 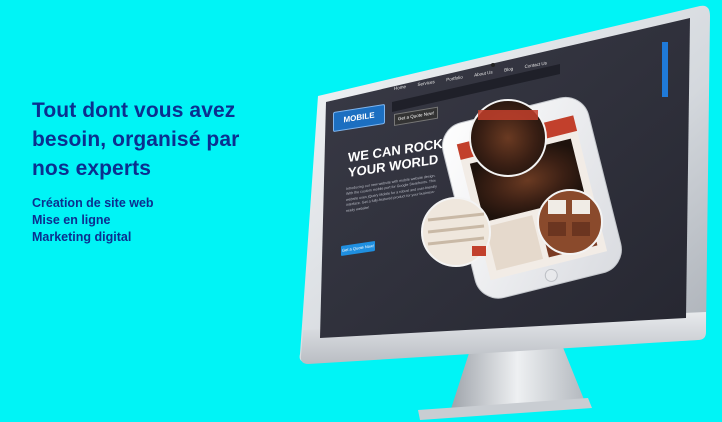 I want to click on nav-item-home: Home, so click(x=400, y=88).